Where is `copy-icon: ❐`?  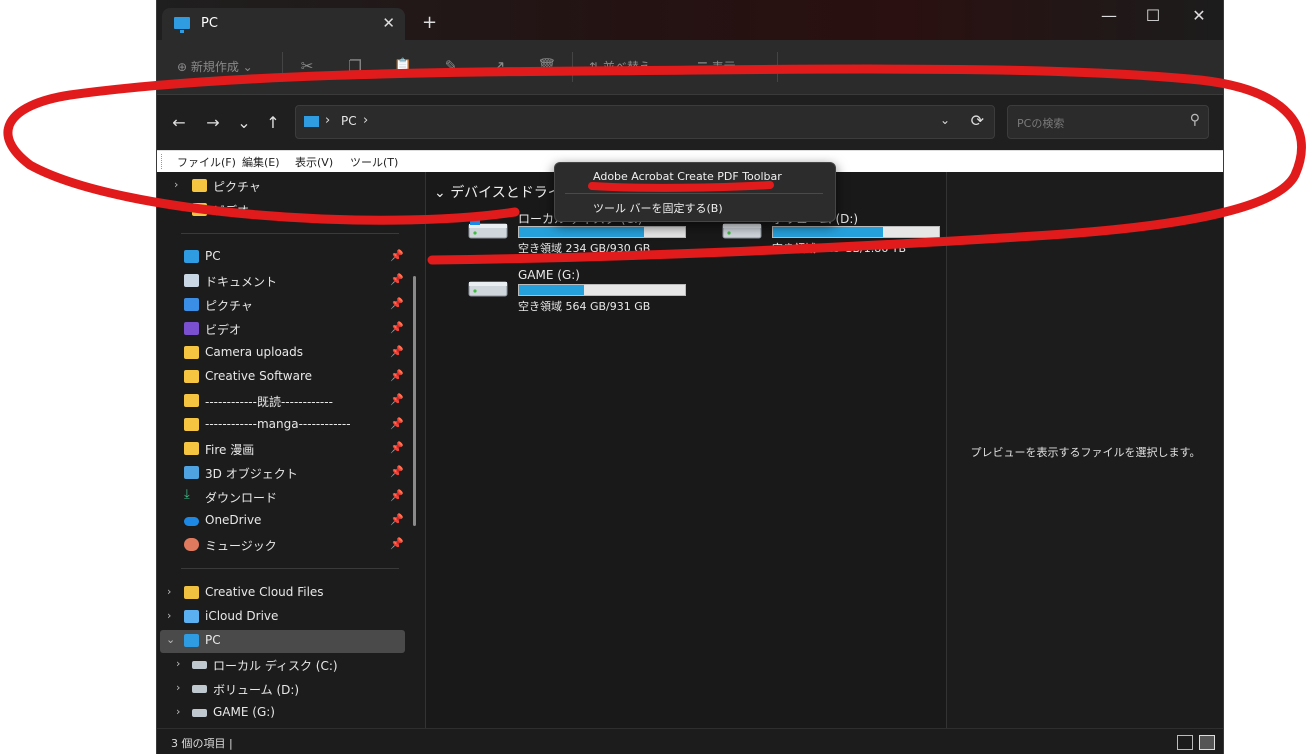
copy-icon: ❐ is located at coordinates (355, 67).